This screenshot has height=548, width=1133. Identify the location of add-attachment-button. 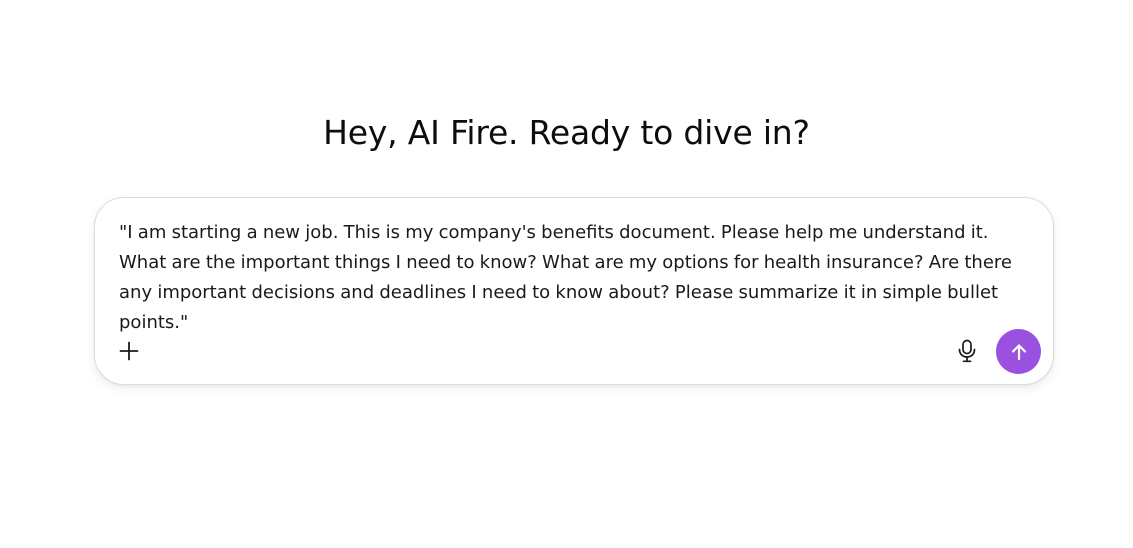
(129, 351).